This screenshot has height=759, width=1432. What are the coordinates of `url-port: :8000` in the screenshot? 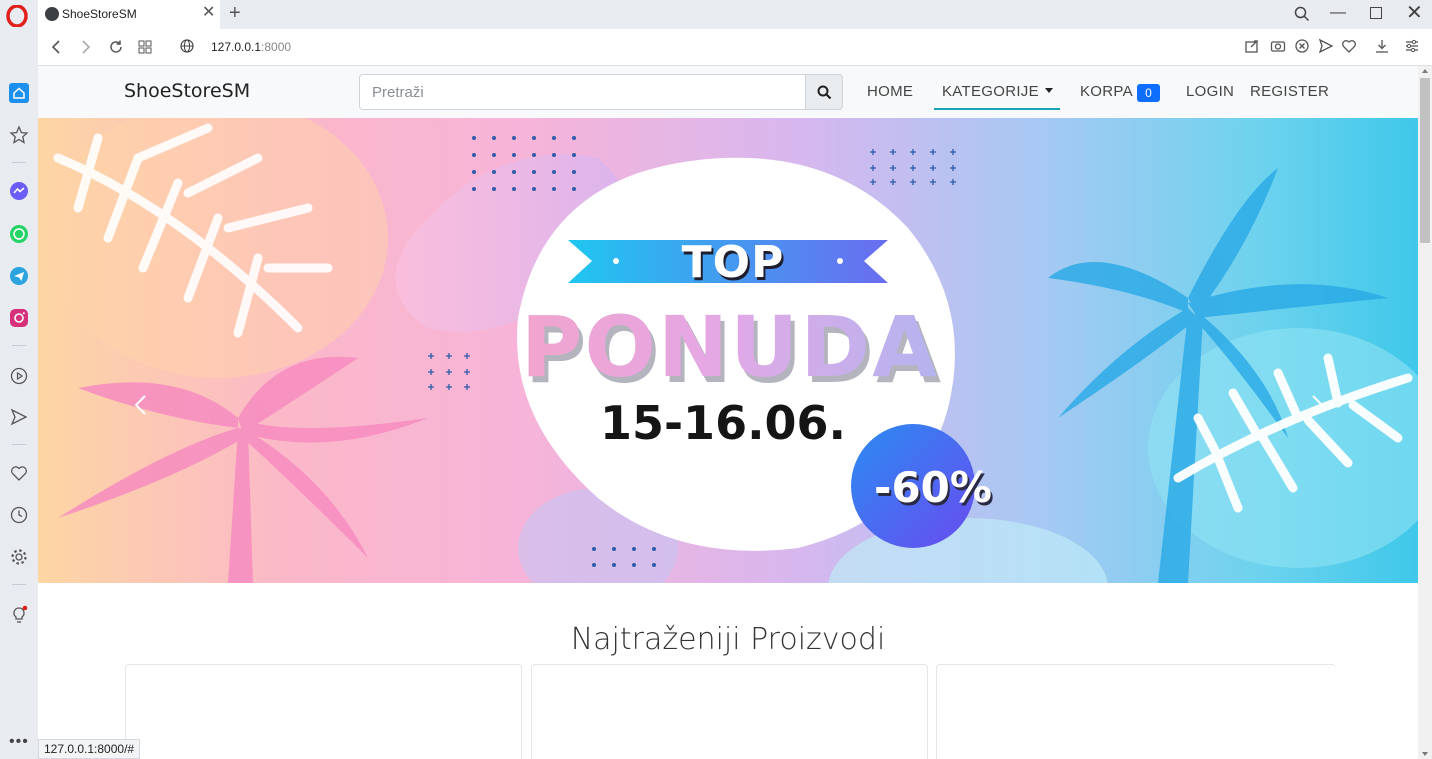 It's located at (276, 47).